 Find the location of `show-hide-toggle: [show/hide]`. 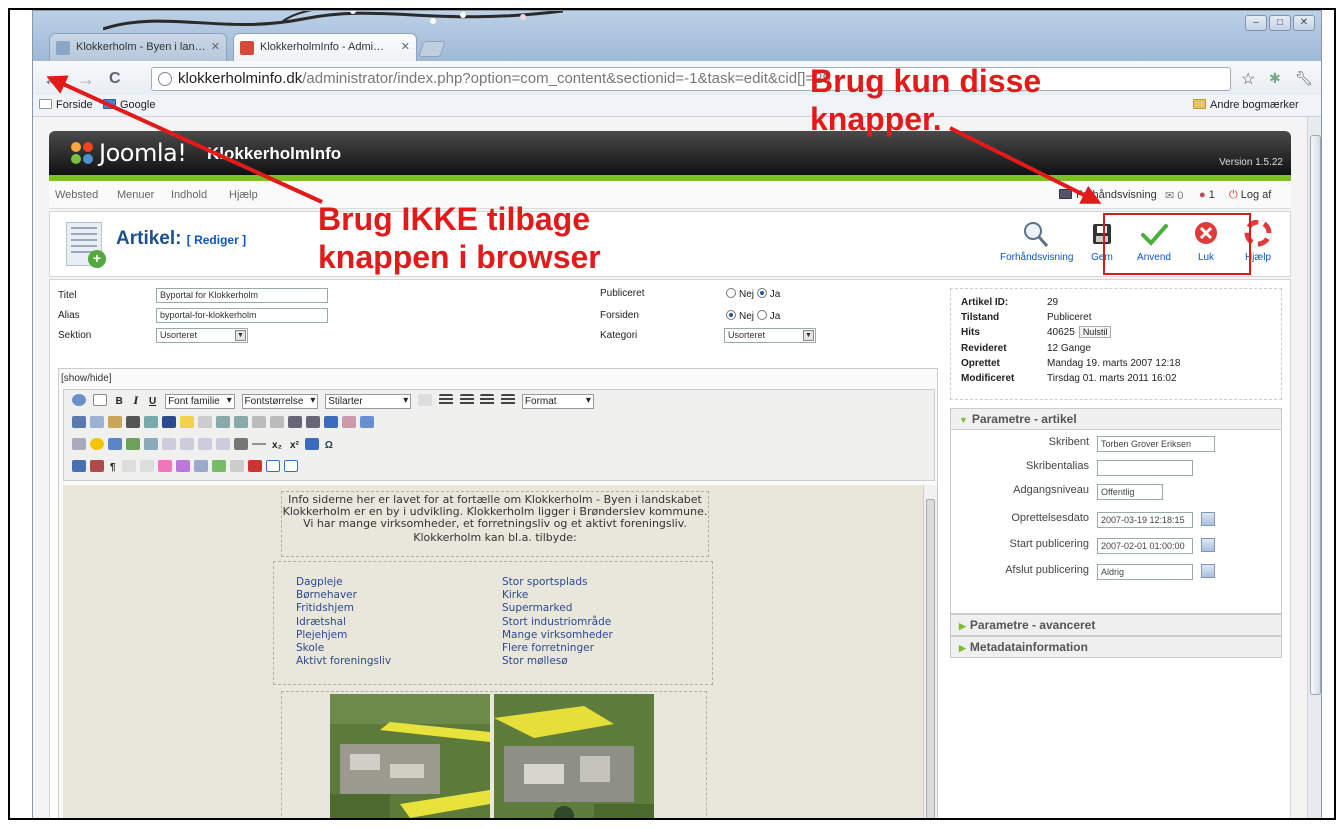

show-hide-toggle: [show/hide] is located at coordinates (86, 378).